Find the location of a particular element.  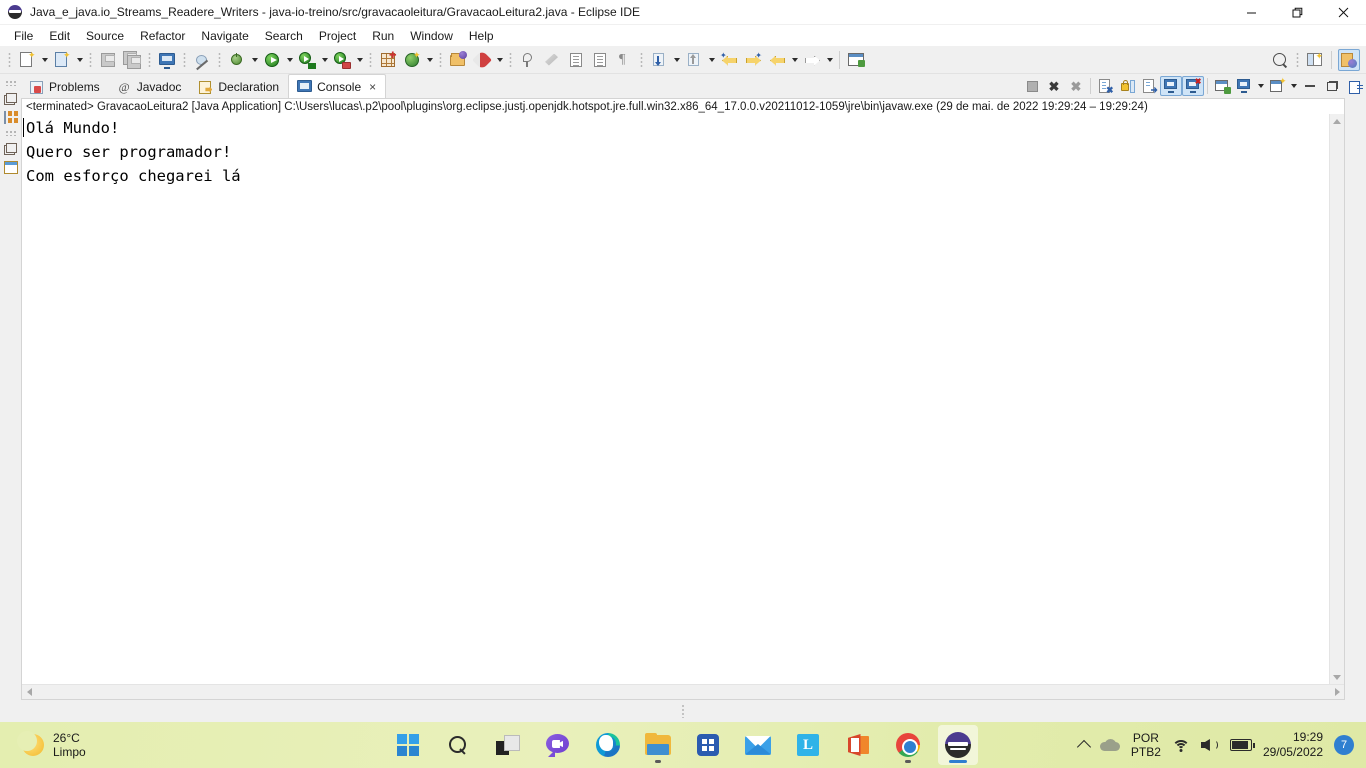

external-tools-dropdown is located at coordinates (499, 60).